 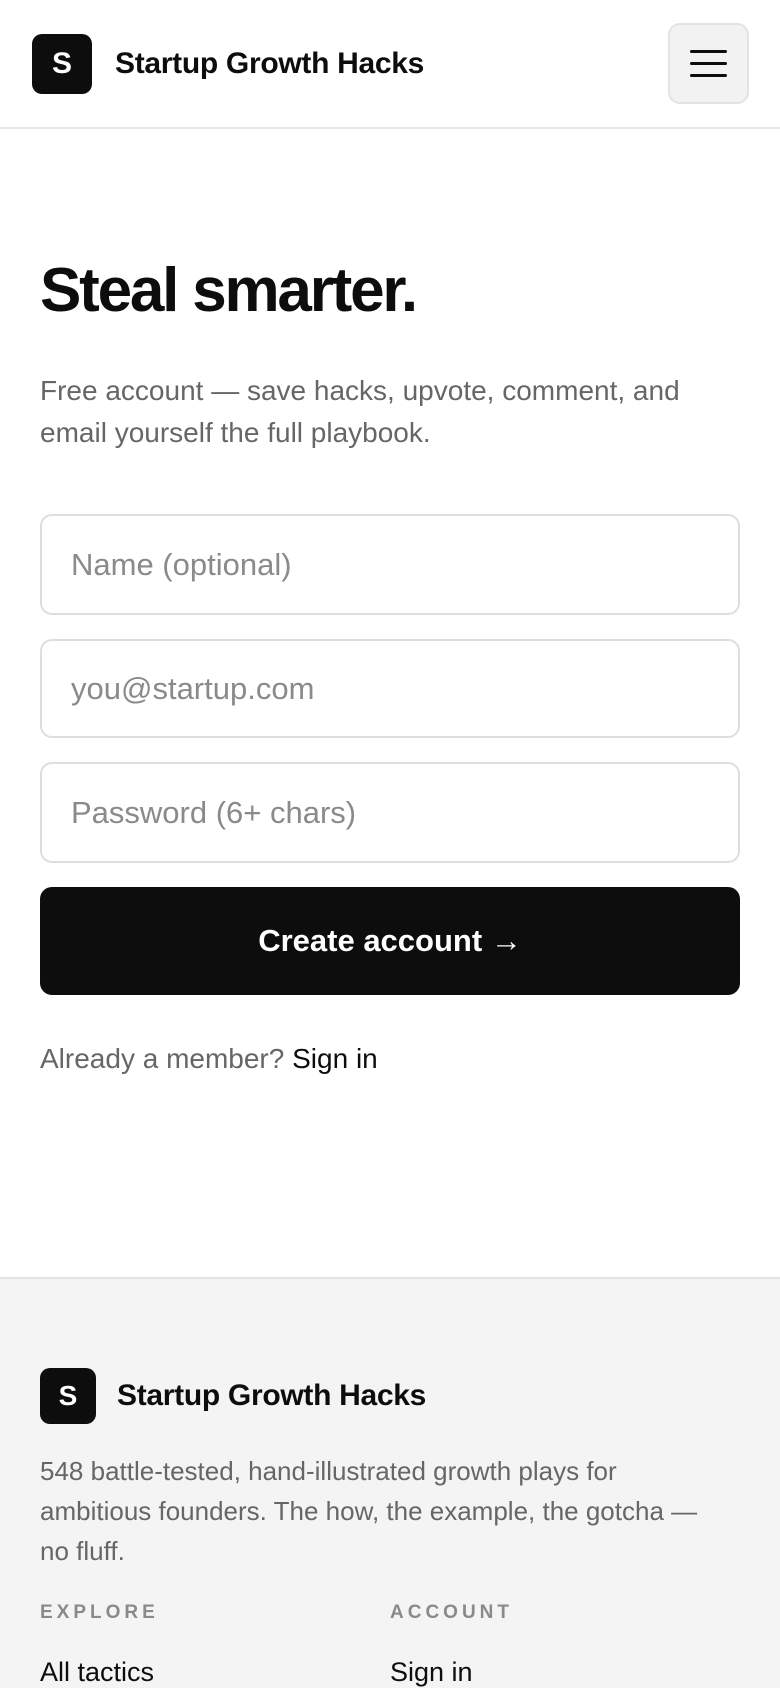 I want to click on brand-name: Startup Growth Hacks, so click(x=391, y=64).